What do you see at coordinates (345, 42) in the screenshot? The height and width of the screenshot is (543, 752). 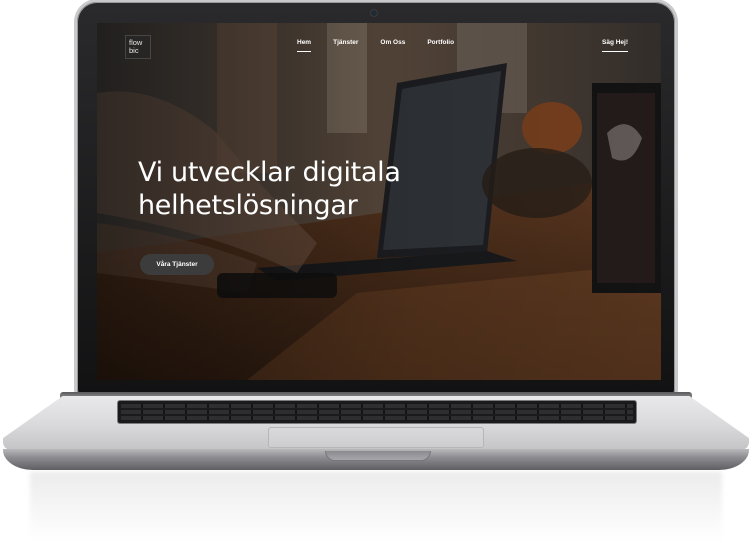 I see `nav-link-tjanster: Tjänster` at bounding box center [345, 42].